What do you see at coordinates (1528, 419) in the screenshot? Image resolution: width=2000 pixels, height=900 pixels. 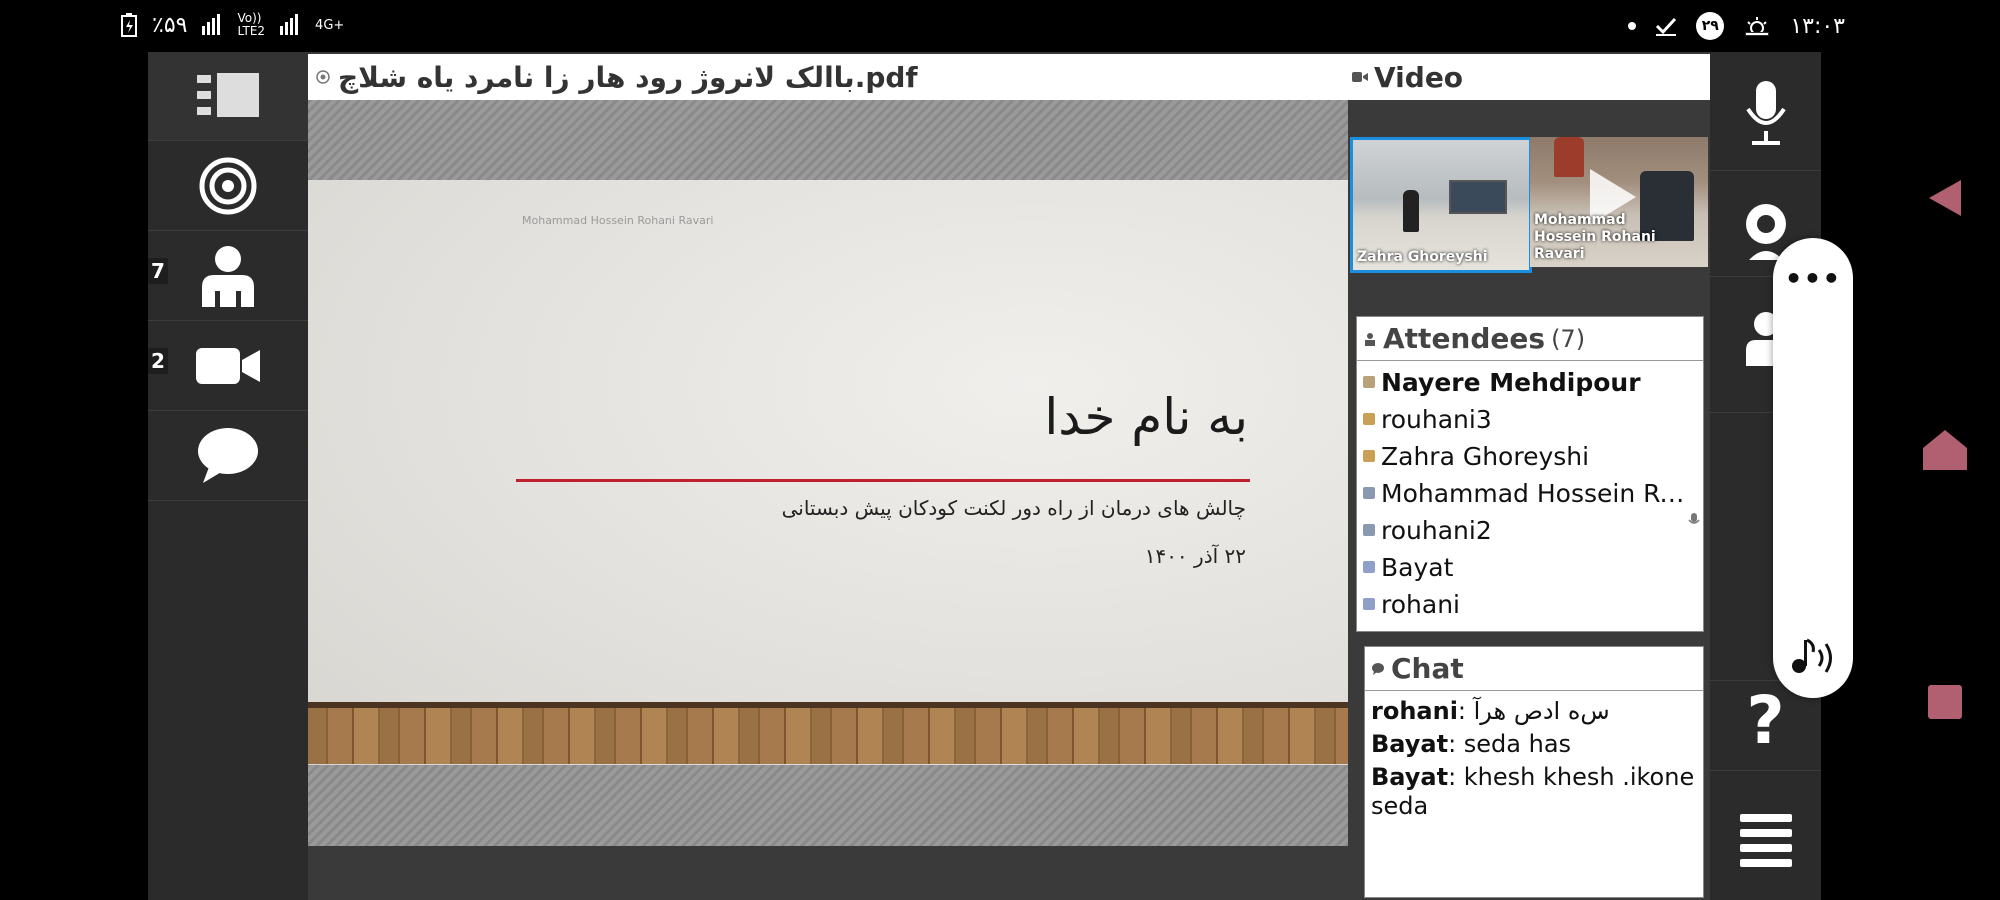 I see `attendee-row: rouhani3` at bounding box center [1528, 419].